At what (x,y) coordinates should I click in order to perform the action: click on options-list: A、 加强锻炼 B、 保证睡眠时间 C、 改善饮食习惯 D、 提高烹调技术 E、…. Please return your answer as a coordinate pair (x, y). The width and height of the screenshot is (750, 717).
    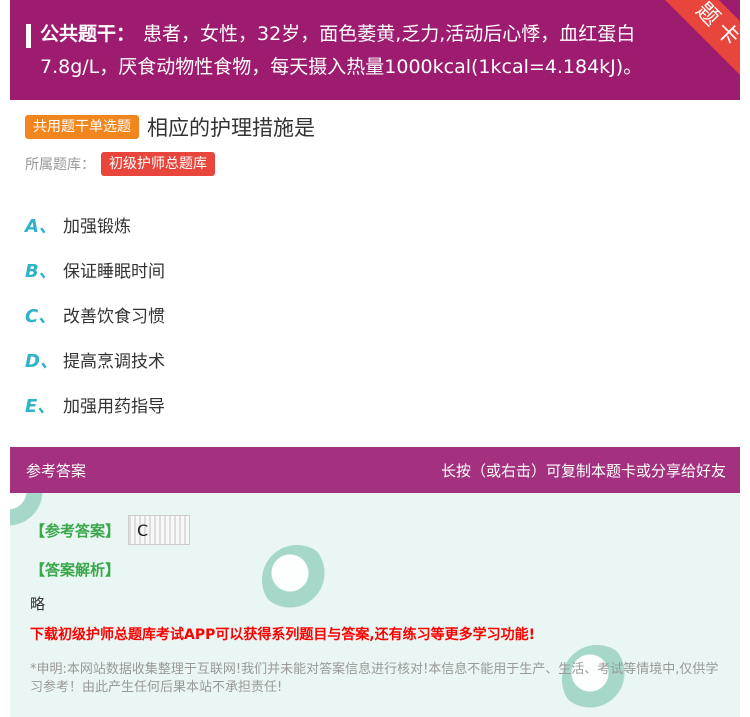
    Looking at the image, I should click on (95, 314).